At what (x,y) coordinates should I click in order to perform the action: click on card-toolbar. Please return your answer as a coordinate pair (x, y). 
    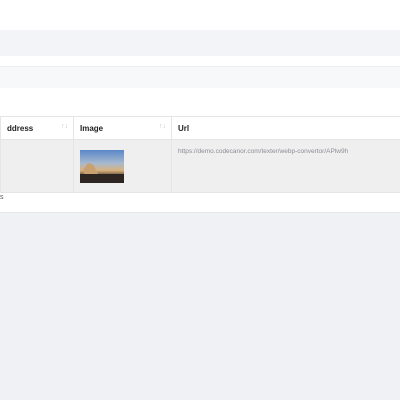
    Looking at the image, I should click on (200, 78).